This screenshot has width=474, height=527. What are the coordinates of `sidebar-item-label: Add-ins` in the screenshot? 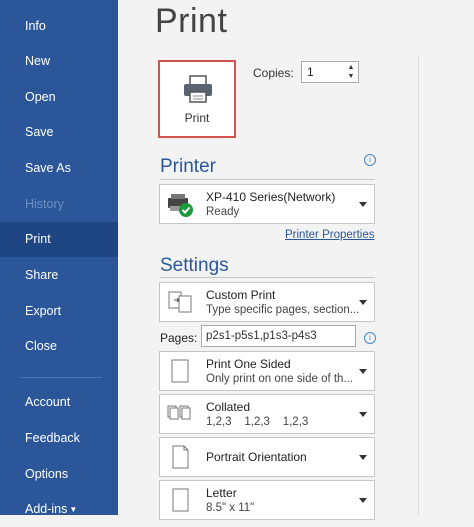 It's located at (46, 509).